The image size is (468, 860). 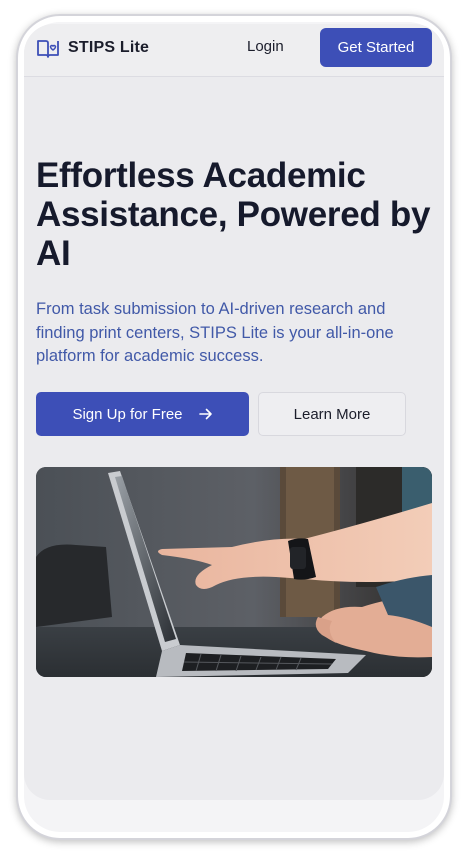 I want to click on learn-more-label: Learn More, so click(x=332, y=414).